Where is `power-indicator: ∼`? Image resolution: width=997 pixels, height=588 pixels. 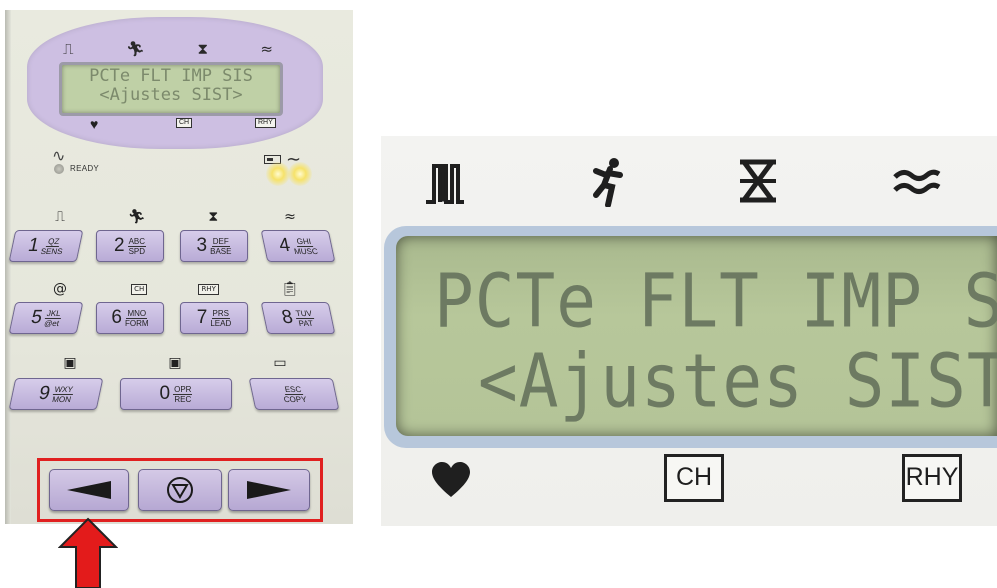
power-indicator: ∼ is located at coordinates (292, 167).